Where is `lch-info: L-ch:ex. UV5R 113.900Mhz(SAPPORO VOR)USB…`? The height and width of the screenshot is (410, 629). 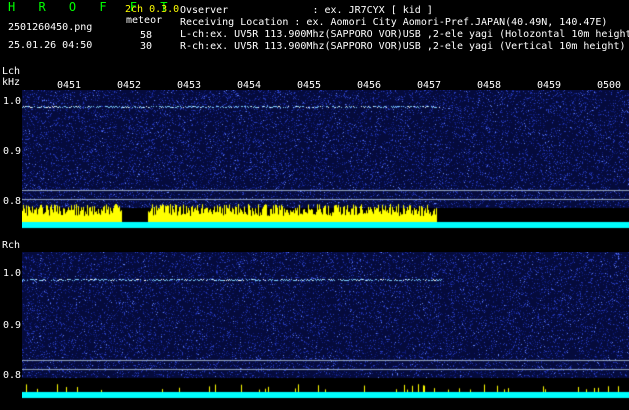 lch-info: L-ch:ex. UV5R 113.900Mhz(SAPPORO VOR)USB… is located at coordinates (404, 34).